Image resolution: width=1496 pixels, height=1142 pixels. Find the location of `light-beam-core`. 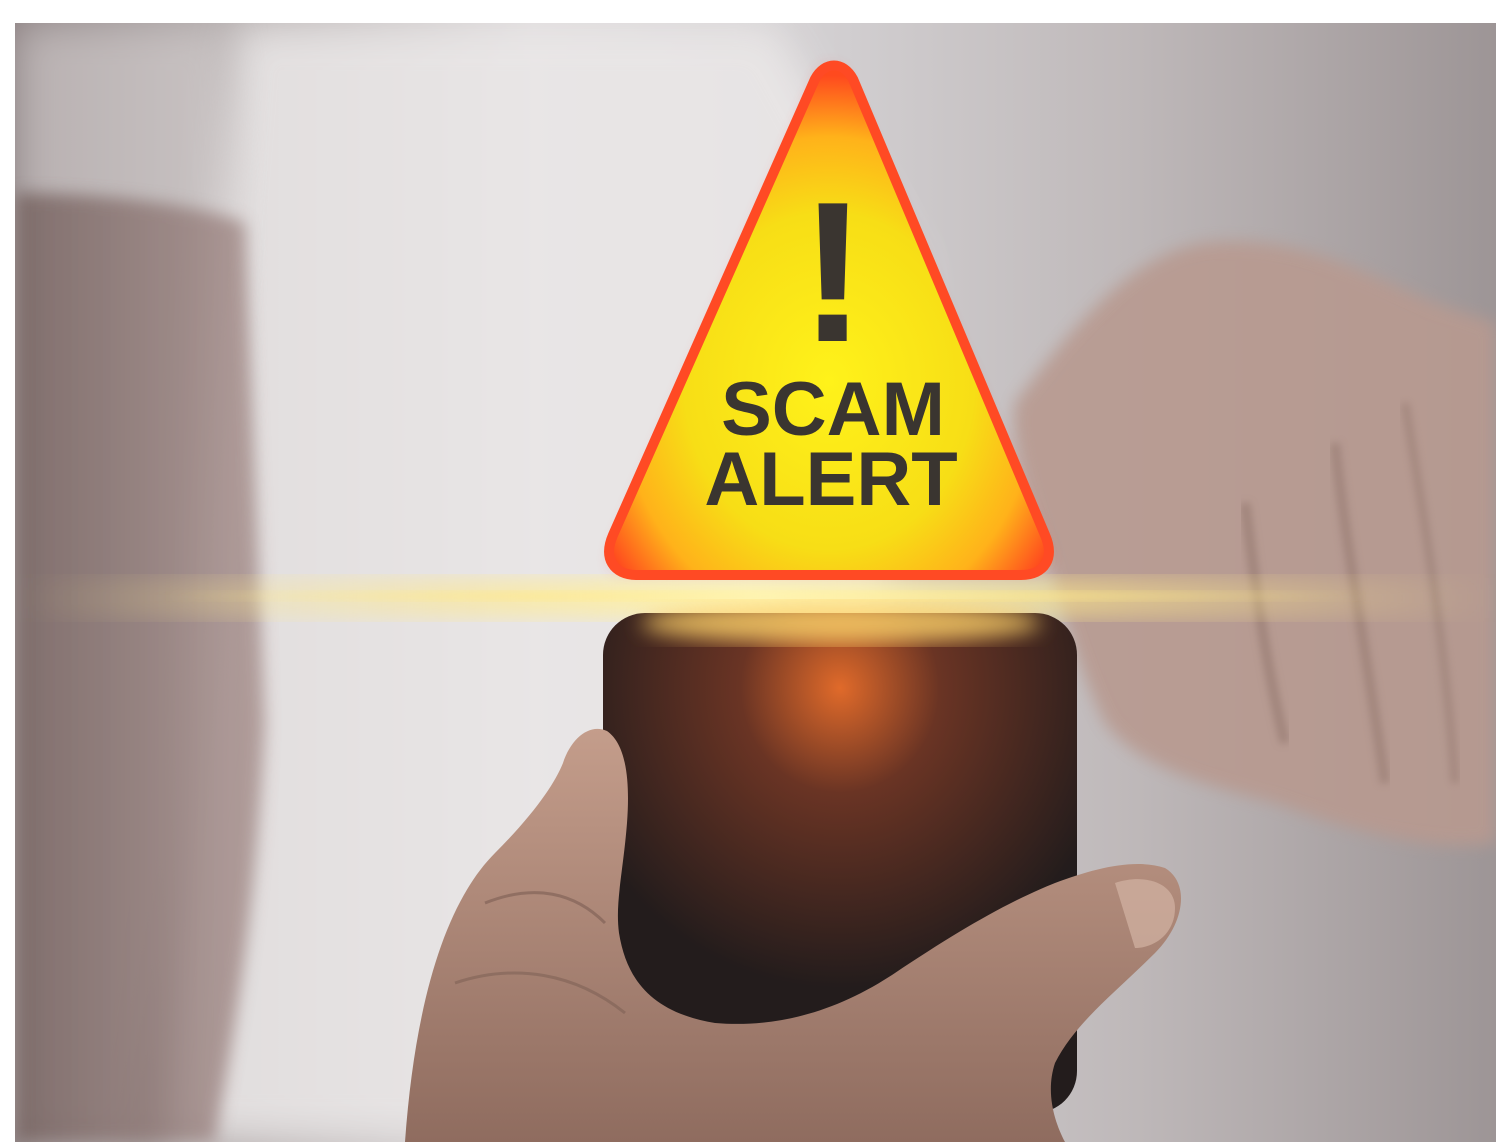

light-beam-core is located at coordinates (765, 596).